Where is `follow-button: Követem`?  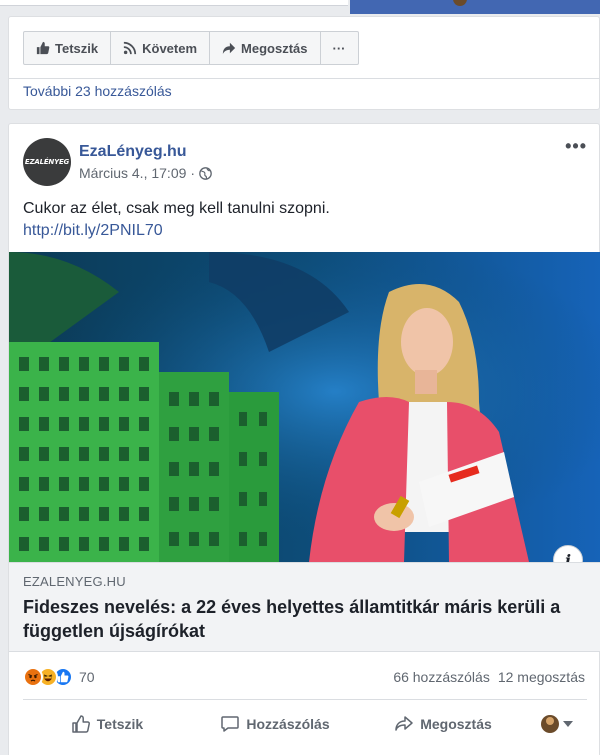
follow-button: Követem is located at coordinates (161, 48).